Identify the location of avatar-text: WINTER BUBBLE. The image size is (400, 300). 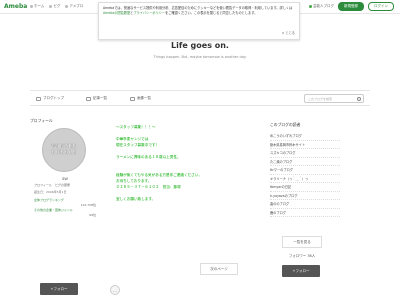
(64, 150).